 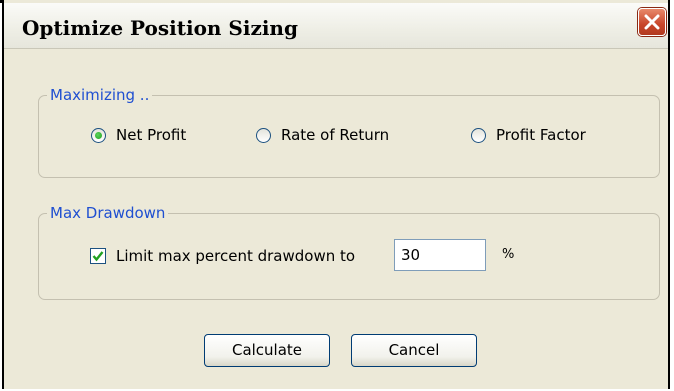 I want to click on limit-drawdown-label: Limit max percent drawdown to, so click(x=236, y=256).